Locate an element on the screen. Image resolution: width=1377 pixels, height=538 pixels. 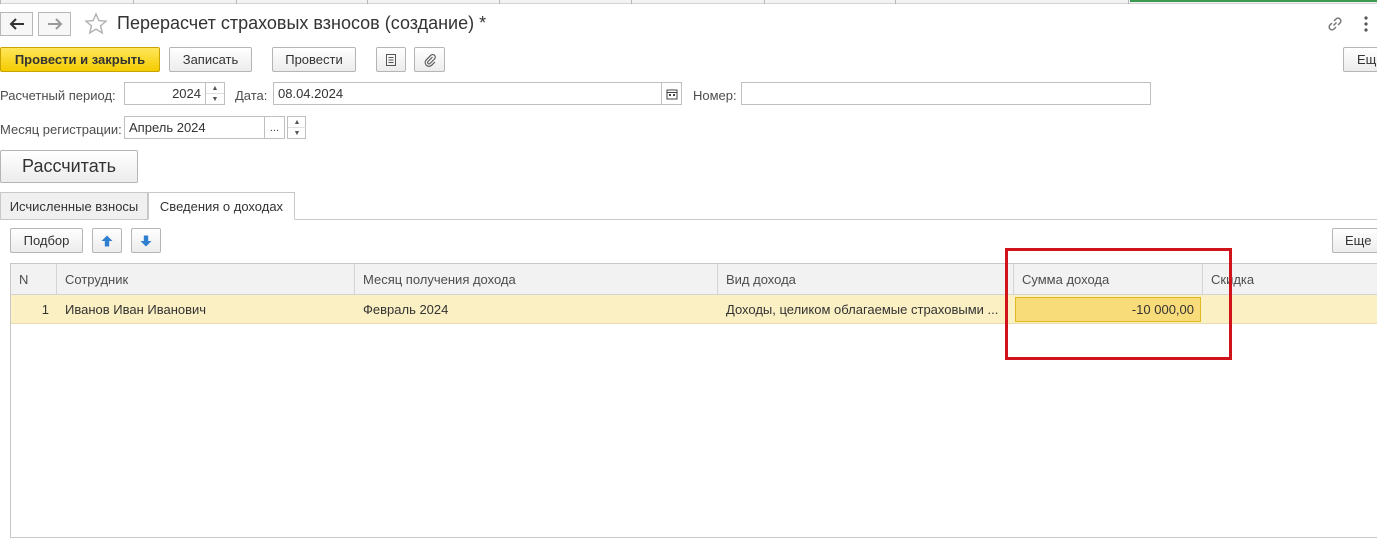
more-button: Ещ is located at coordinates (1360, 59).